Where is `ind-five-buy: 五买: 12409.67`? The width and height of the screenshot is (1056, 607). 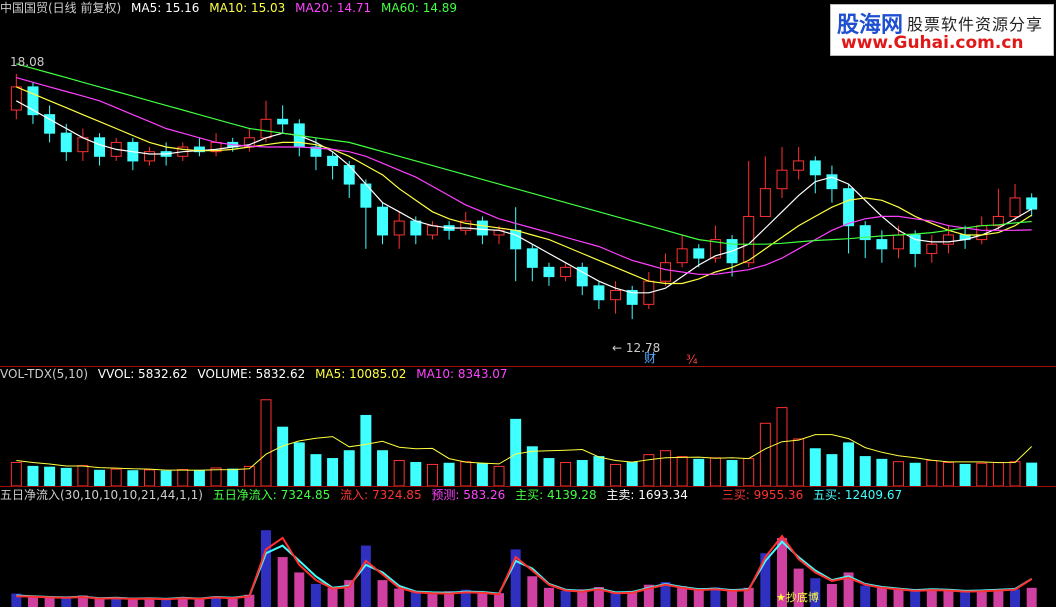 ind-five-buy: 五买: 12409.67 is located at coordinates (858, 495).